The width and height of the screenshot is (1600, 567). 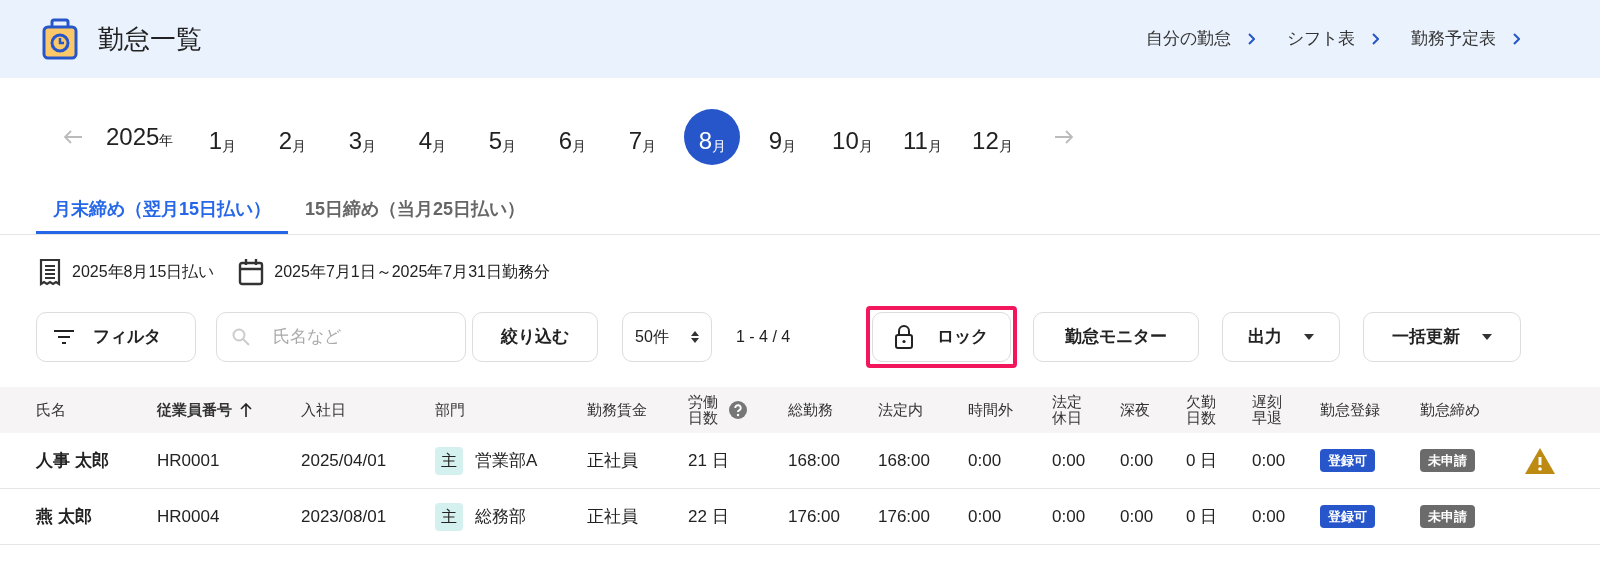 What do you see at coordinates (50, 272) in the screenshot?
I see `receipt-icon` at bounding box center [50, 272].